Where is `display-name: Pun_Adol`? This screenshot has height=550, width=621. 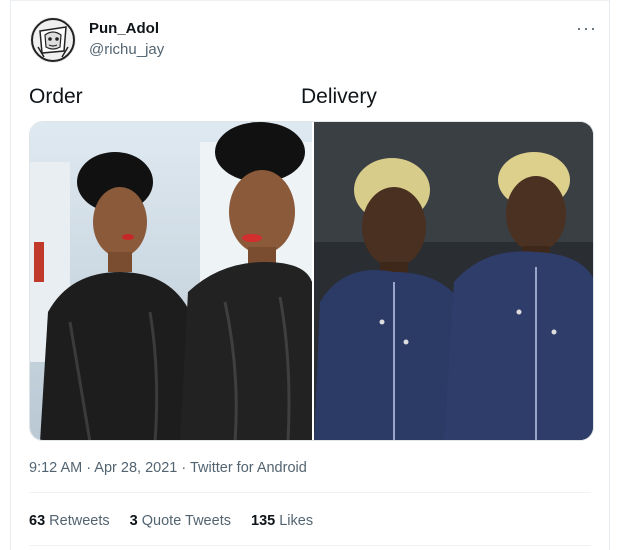
display-name: Pun_Adol is located at coordinates (124, 28).